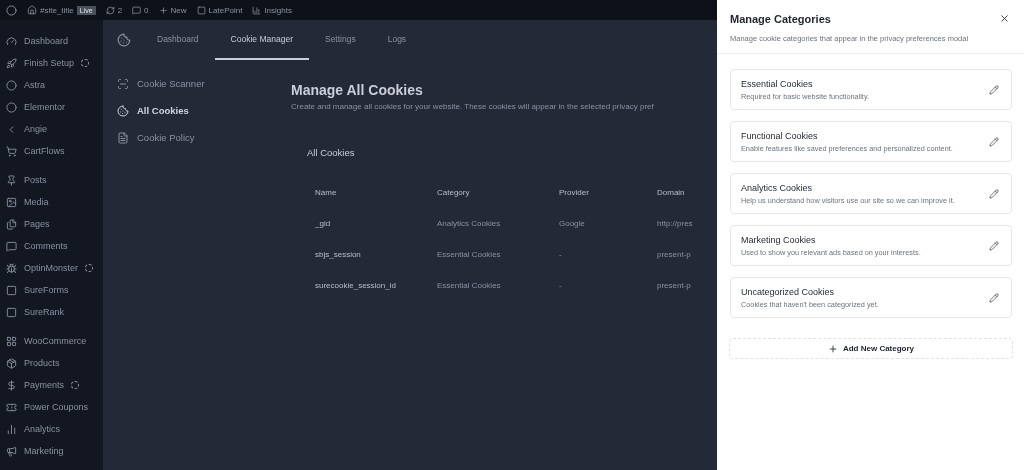  I want to click on dollar-icon, so click(11, 385).